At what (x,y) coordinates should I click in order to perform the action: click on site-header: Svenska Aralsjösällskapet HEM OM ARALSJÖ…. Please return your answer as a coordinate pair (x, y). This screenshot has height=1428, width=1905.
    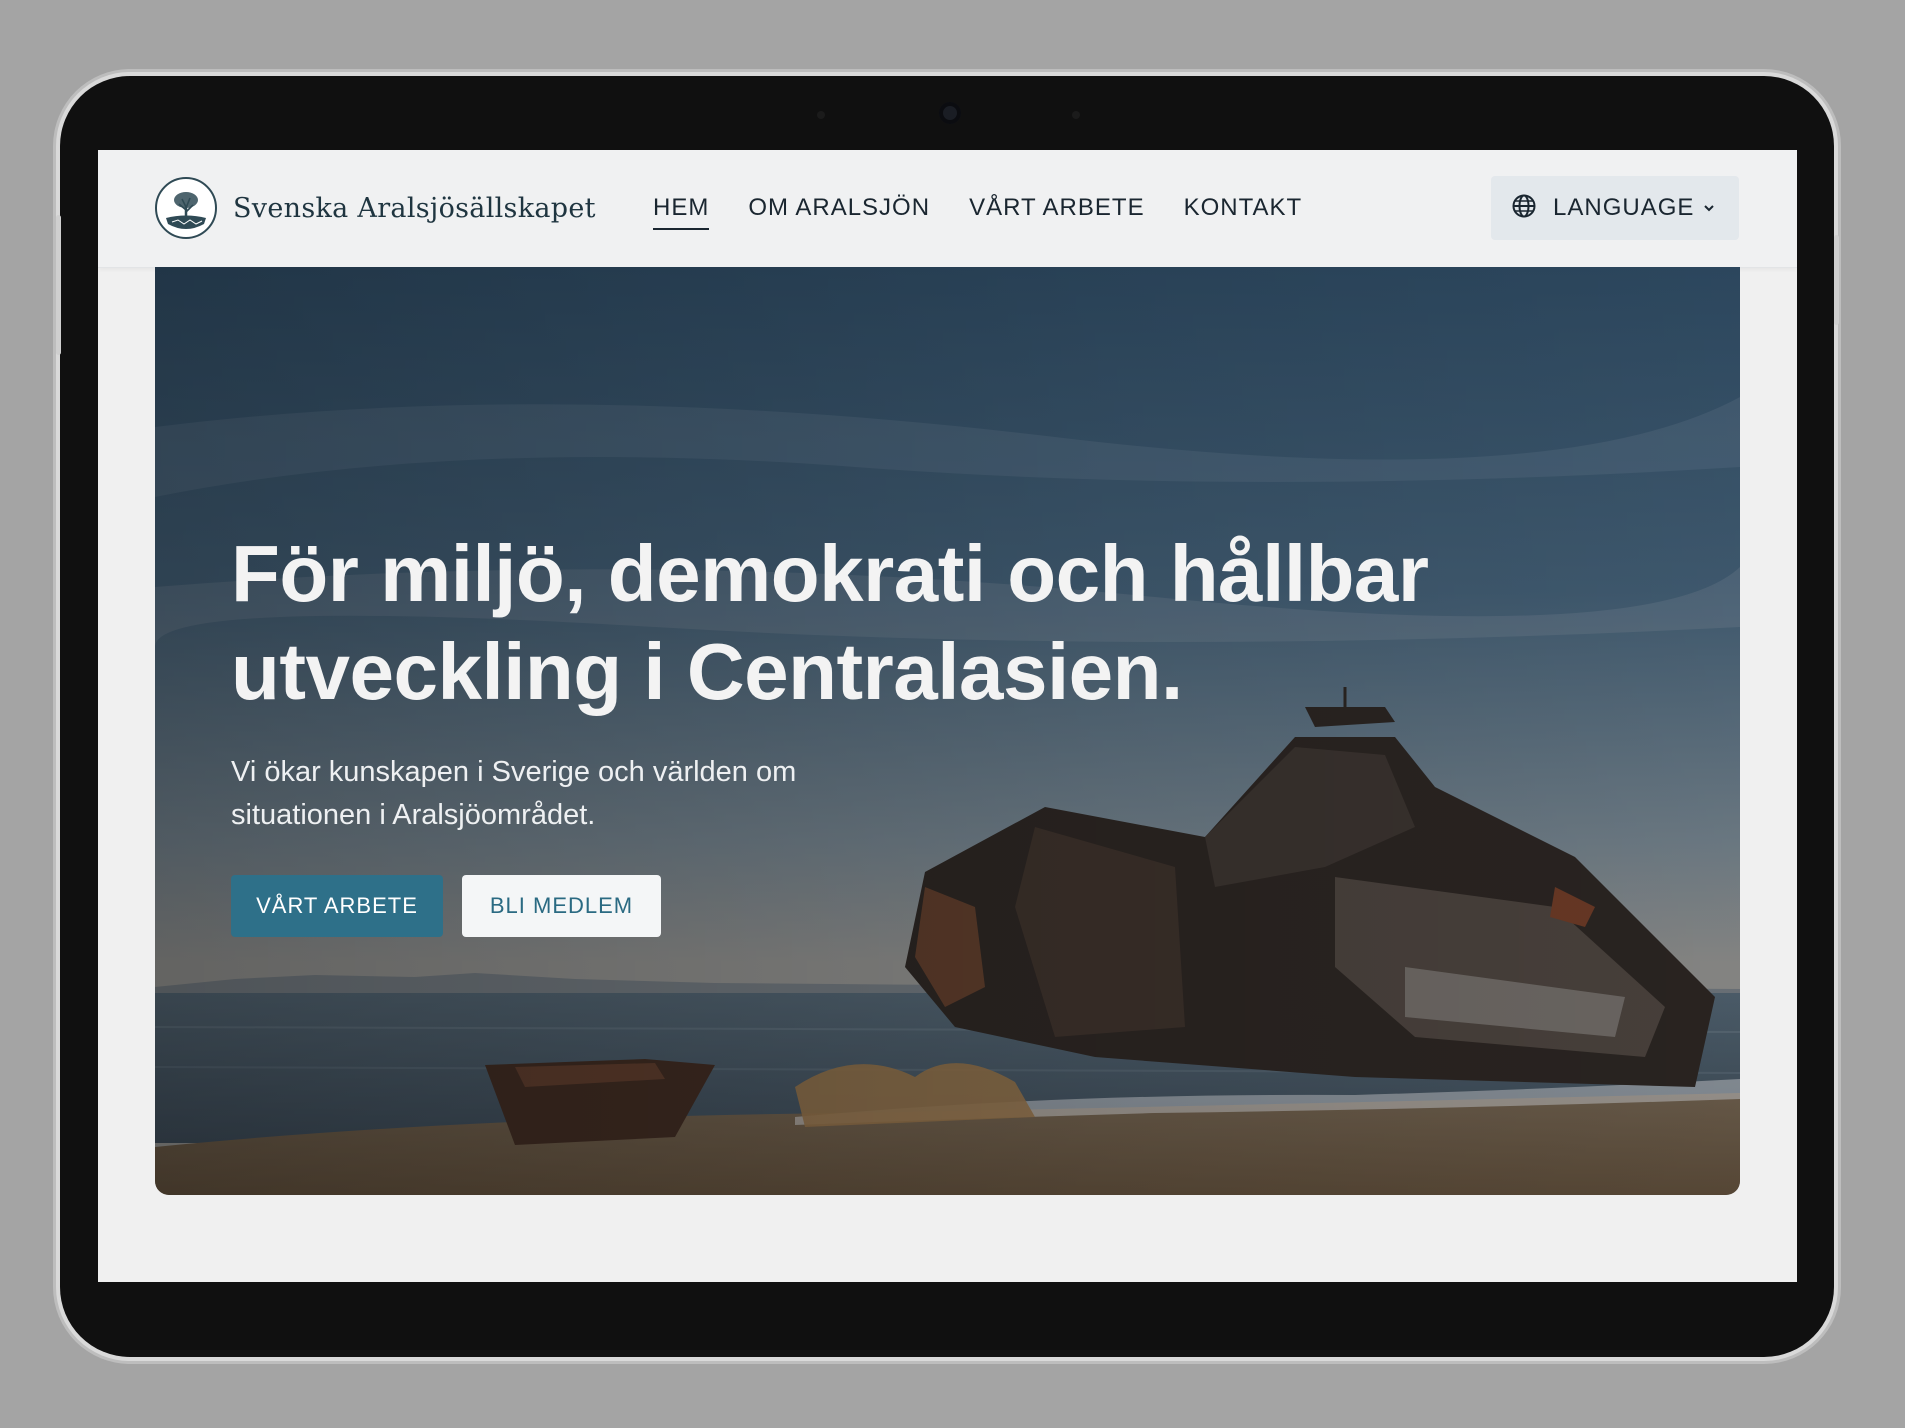
    Looking at the image, I should click on (947, 209).